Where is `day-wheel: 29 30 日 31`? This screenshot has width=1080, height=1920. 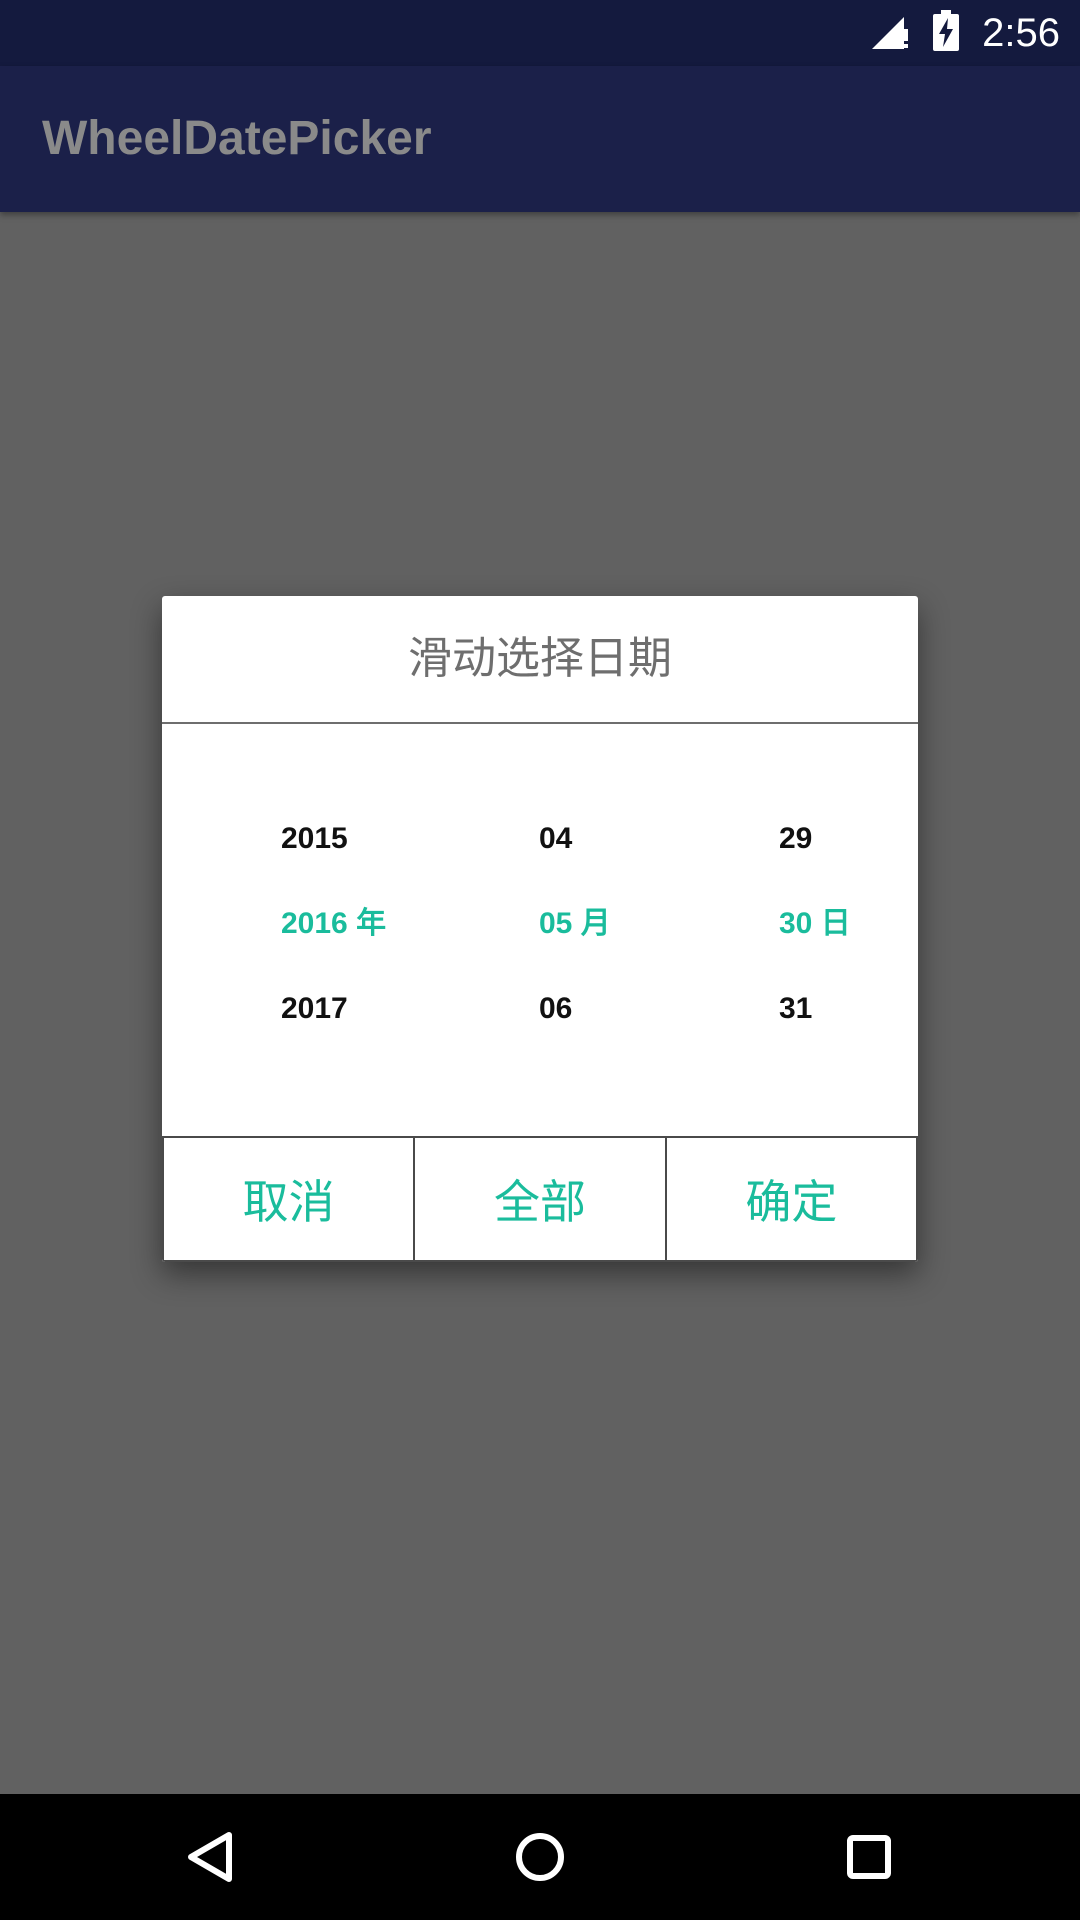 day-wheel: 29 30 日 31 is located at coordinates (844, 928).